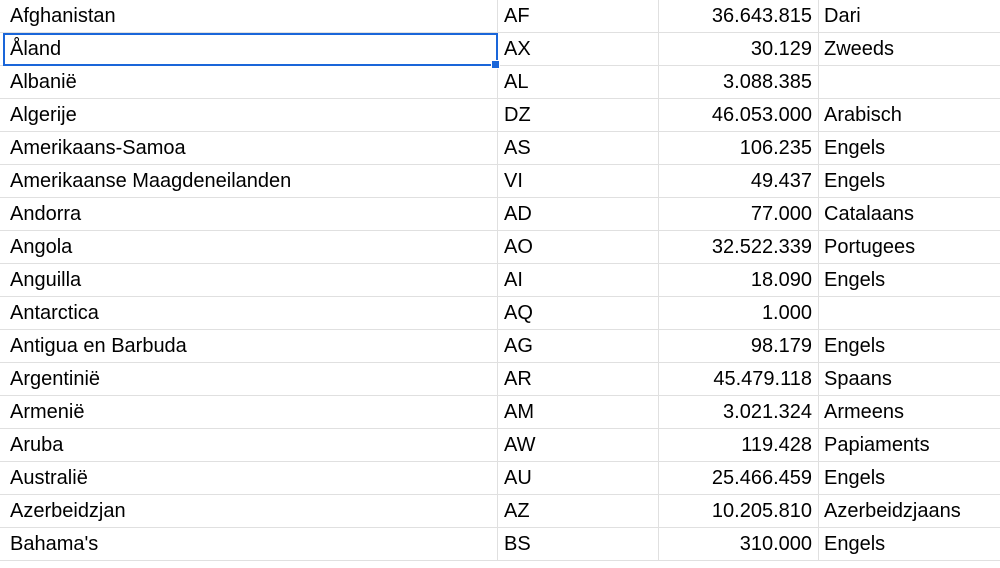 The height and width of the screenshot is (568, 1000). Describe the element at coordinates (578, 247) in the screenshot. I see `country-code-cell: AO` at that location.